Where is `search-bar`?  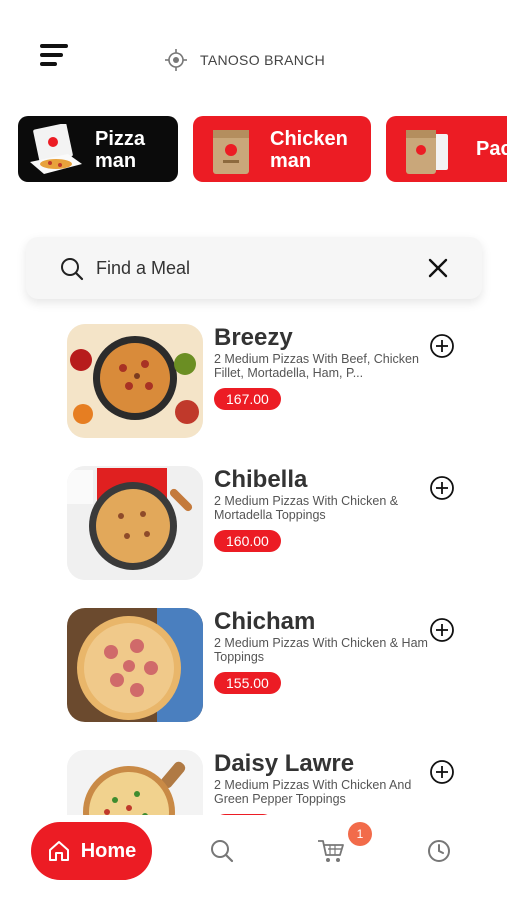
search-bar is located at coordinates (254, 268).